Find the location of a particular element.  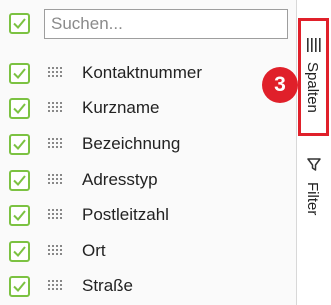

column-row: Adresstyp is located at coordinates (148, 180).